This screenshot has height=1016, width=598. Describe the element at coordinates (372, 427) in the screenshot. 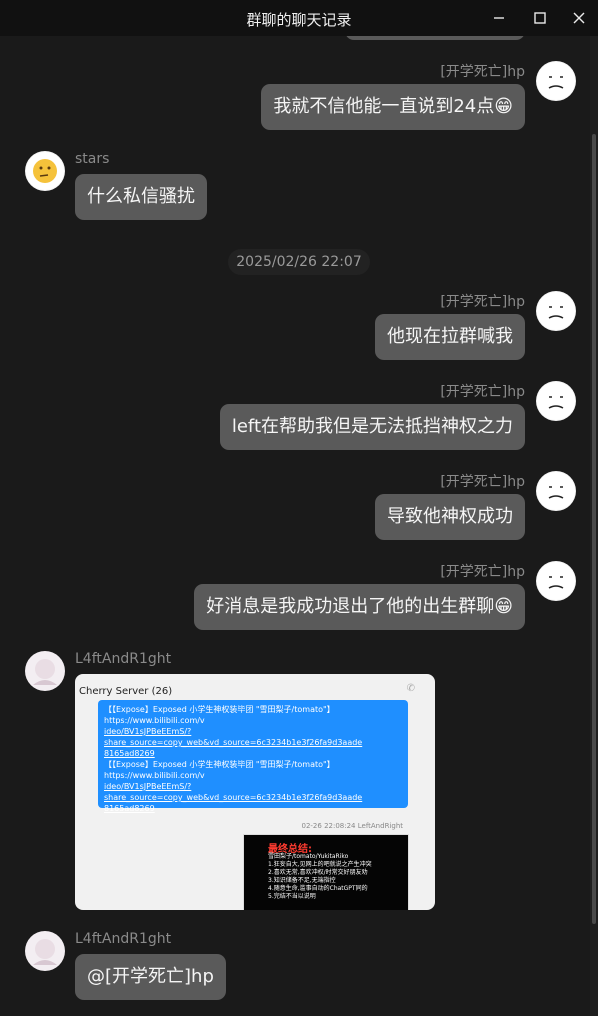

I see `message-bubble: left在帮助我但是无法抵挡神权之力` at that location.